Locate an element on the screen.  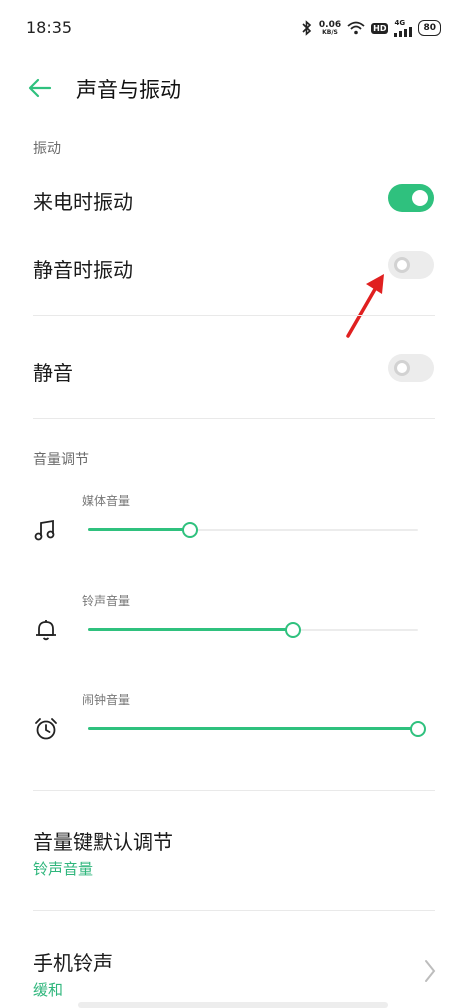
back-button is located at coordinates (40, 88).